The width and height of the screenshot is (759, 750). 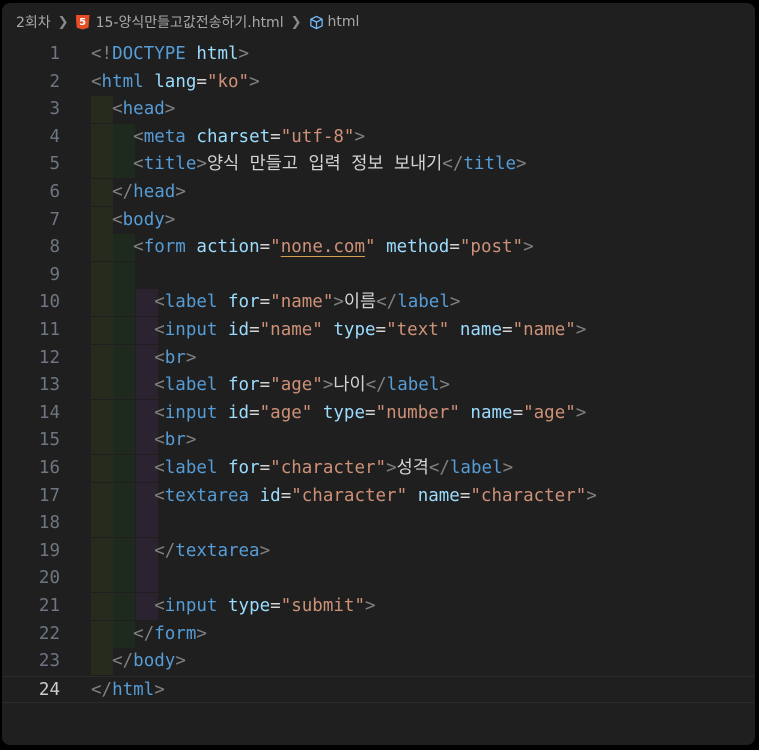 I want to click on code-text: </head>, so click(x=138, y=192).